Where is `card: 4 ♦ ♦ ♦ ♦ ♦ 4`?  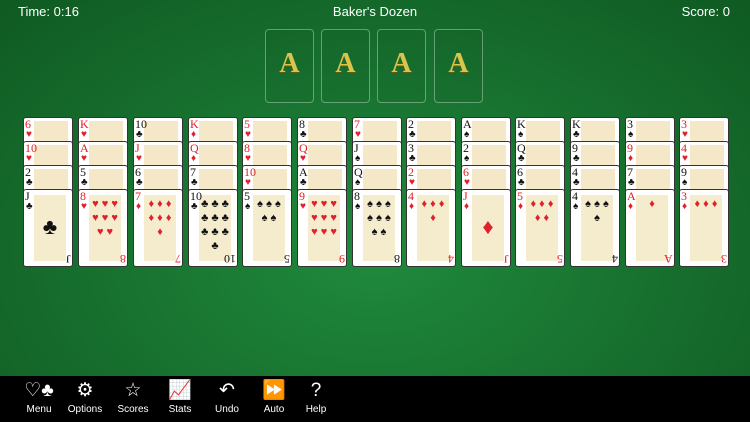 card: 4 ♦ ♦ ♦ ♦ ♦ 4 is located at coordinates (431, 228).